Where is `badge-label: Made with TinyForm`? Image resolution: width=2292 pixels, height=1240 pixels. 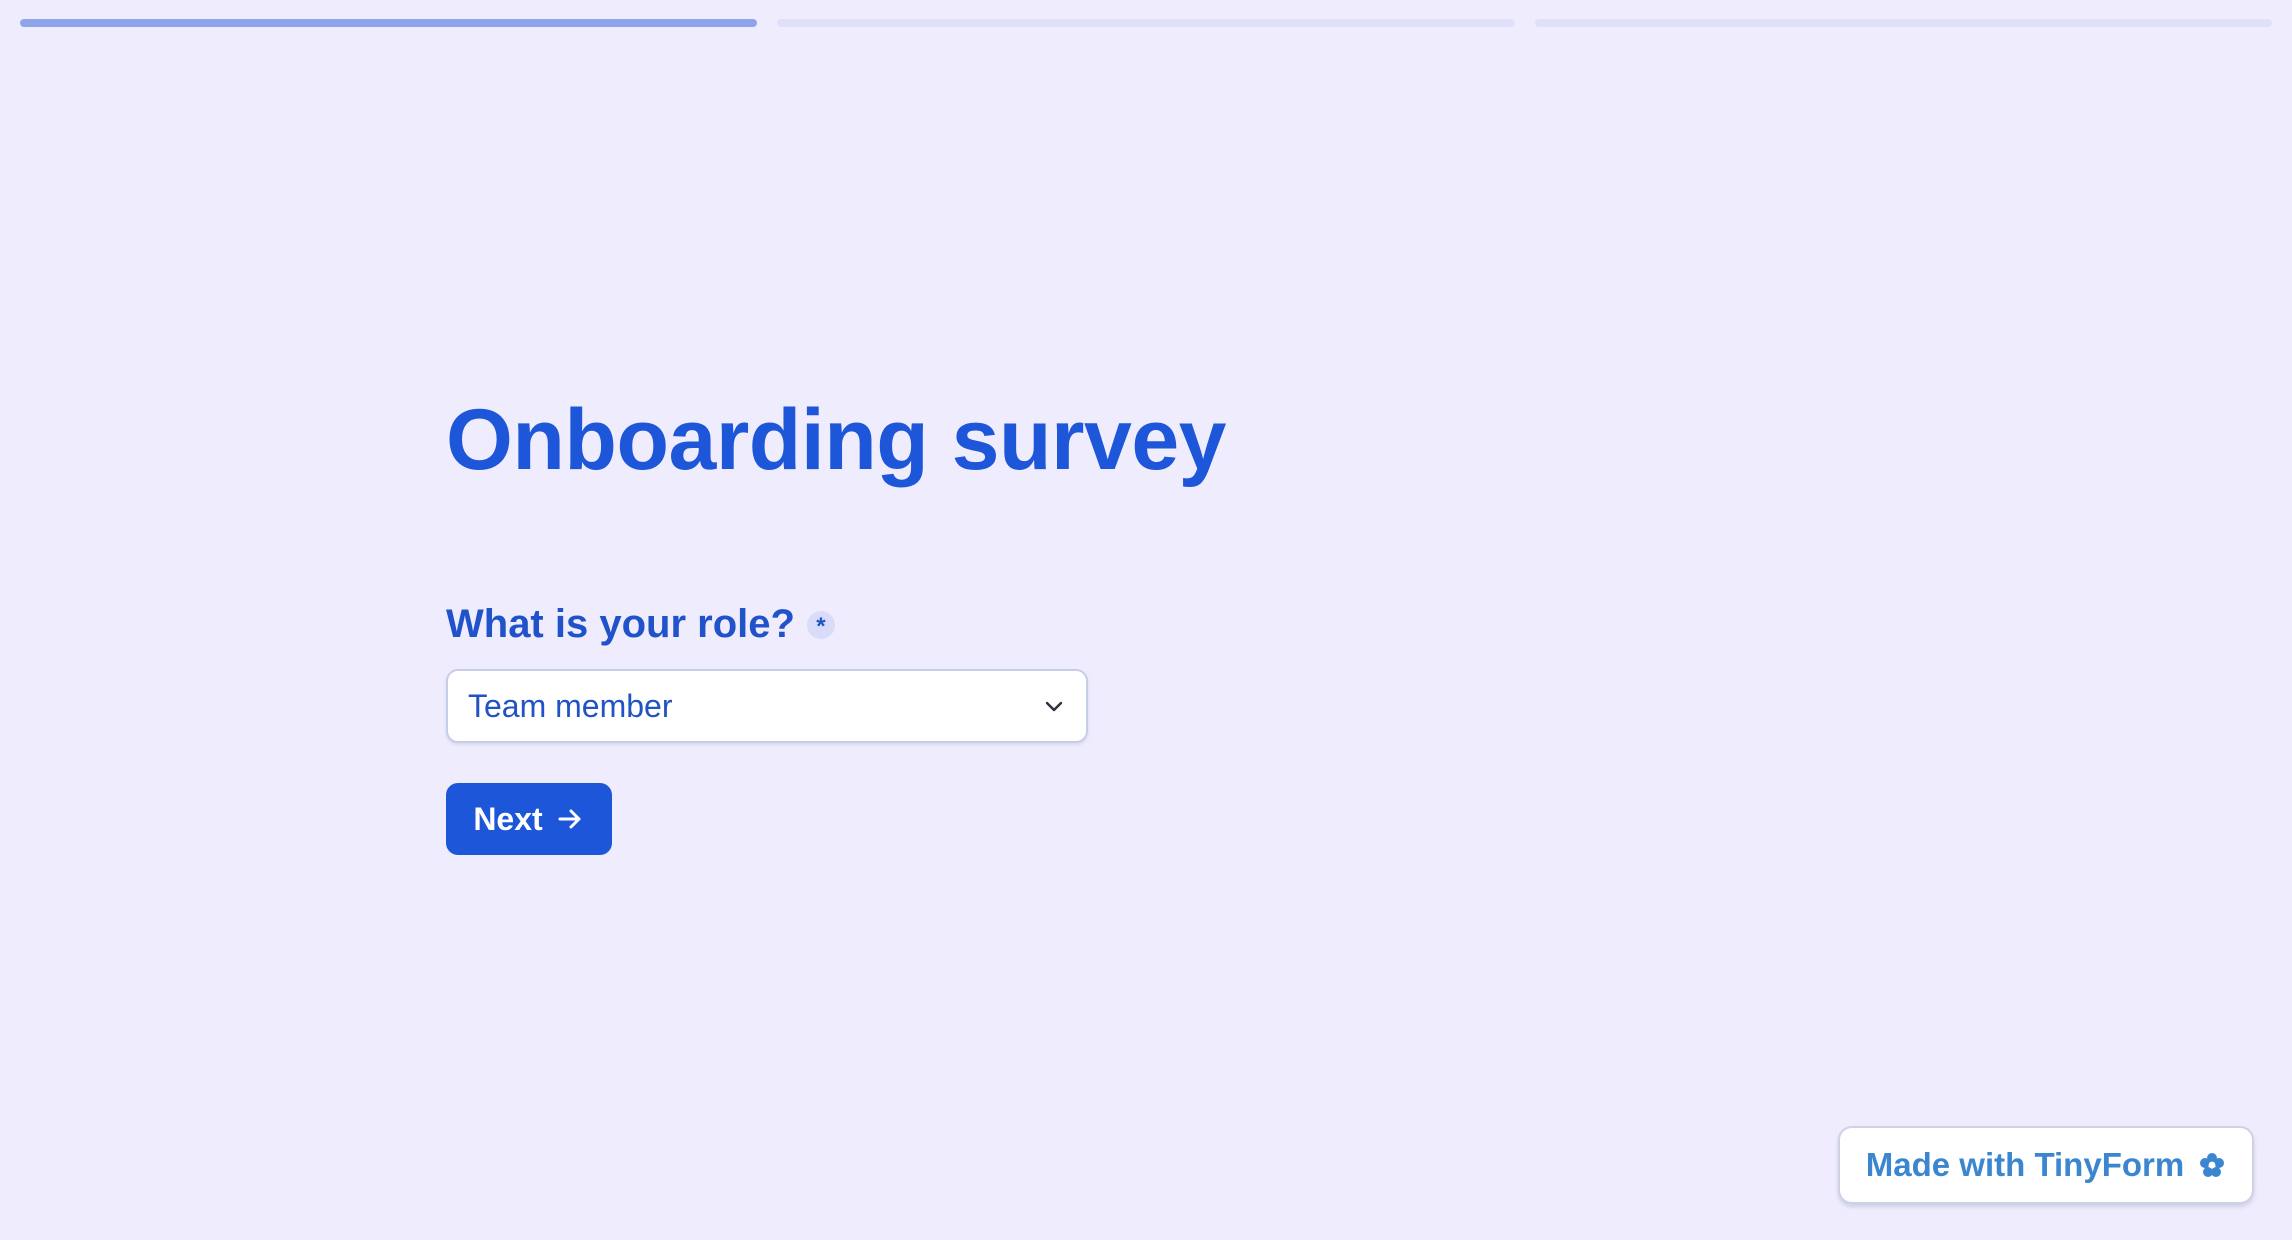 badge-label: Made with TinyForm is located at coordinates (2025, 1164).